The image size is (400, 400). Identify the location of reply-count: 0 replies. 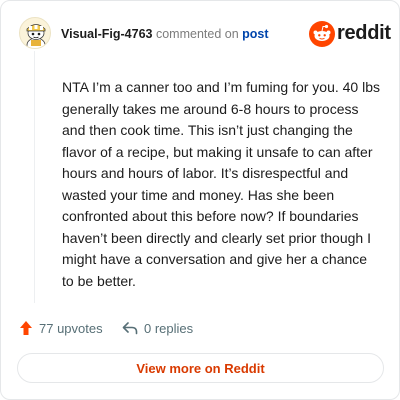
(169, 328).